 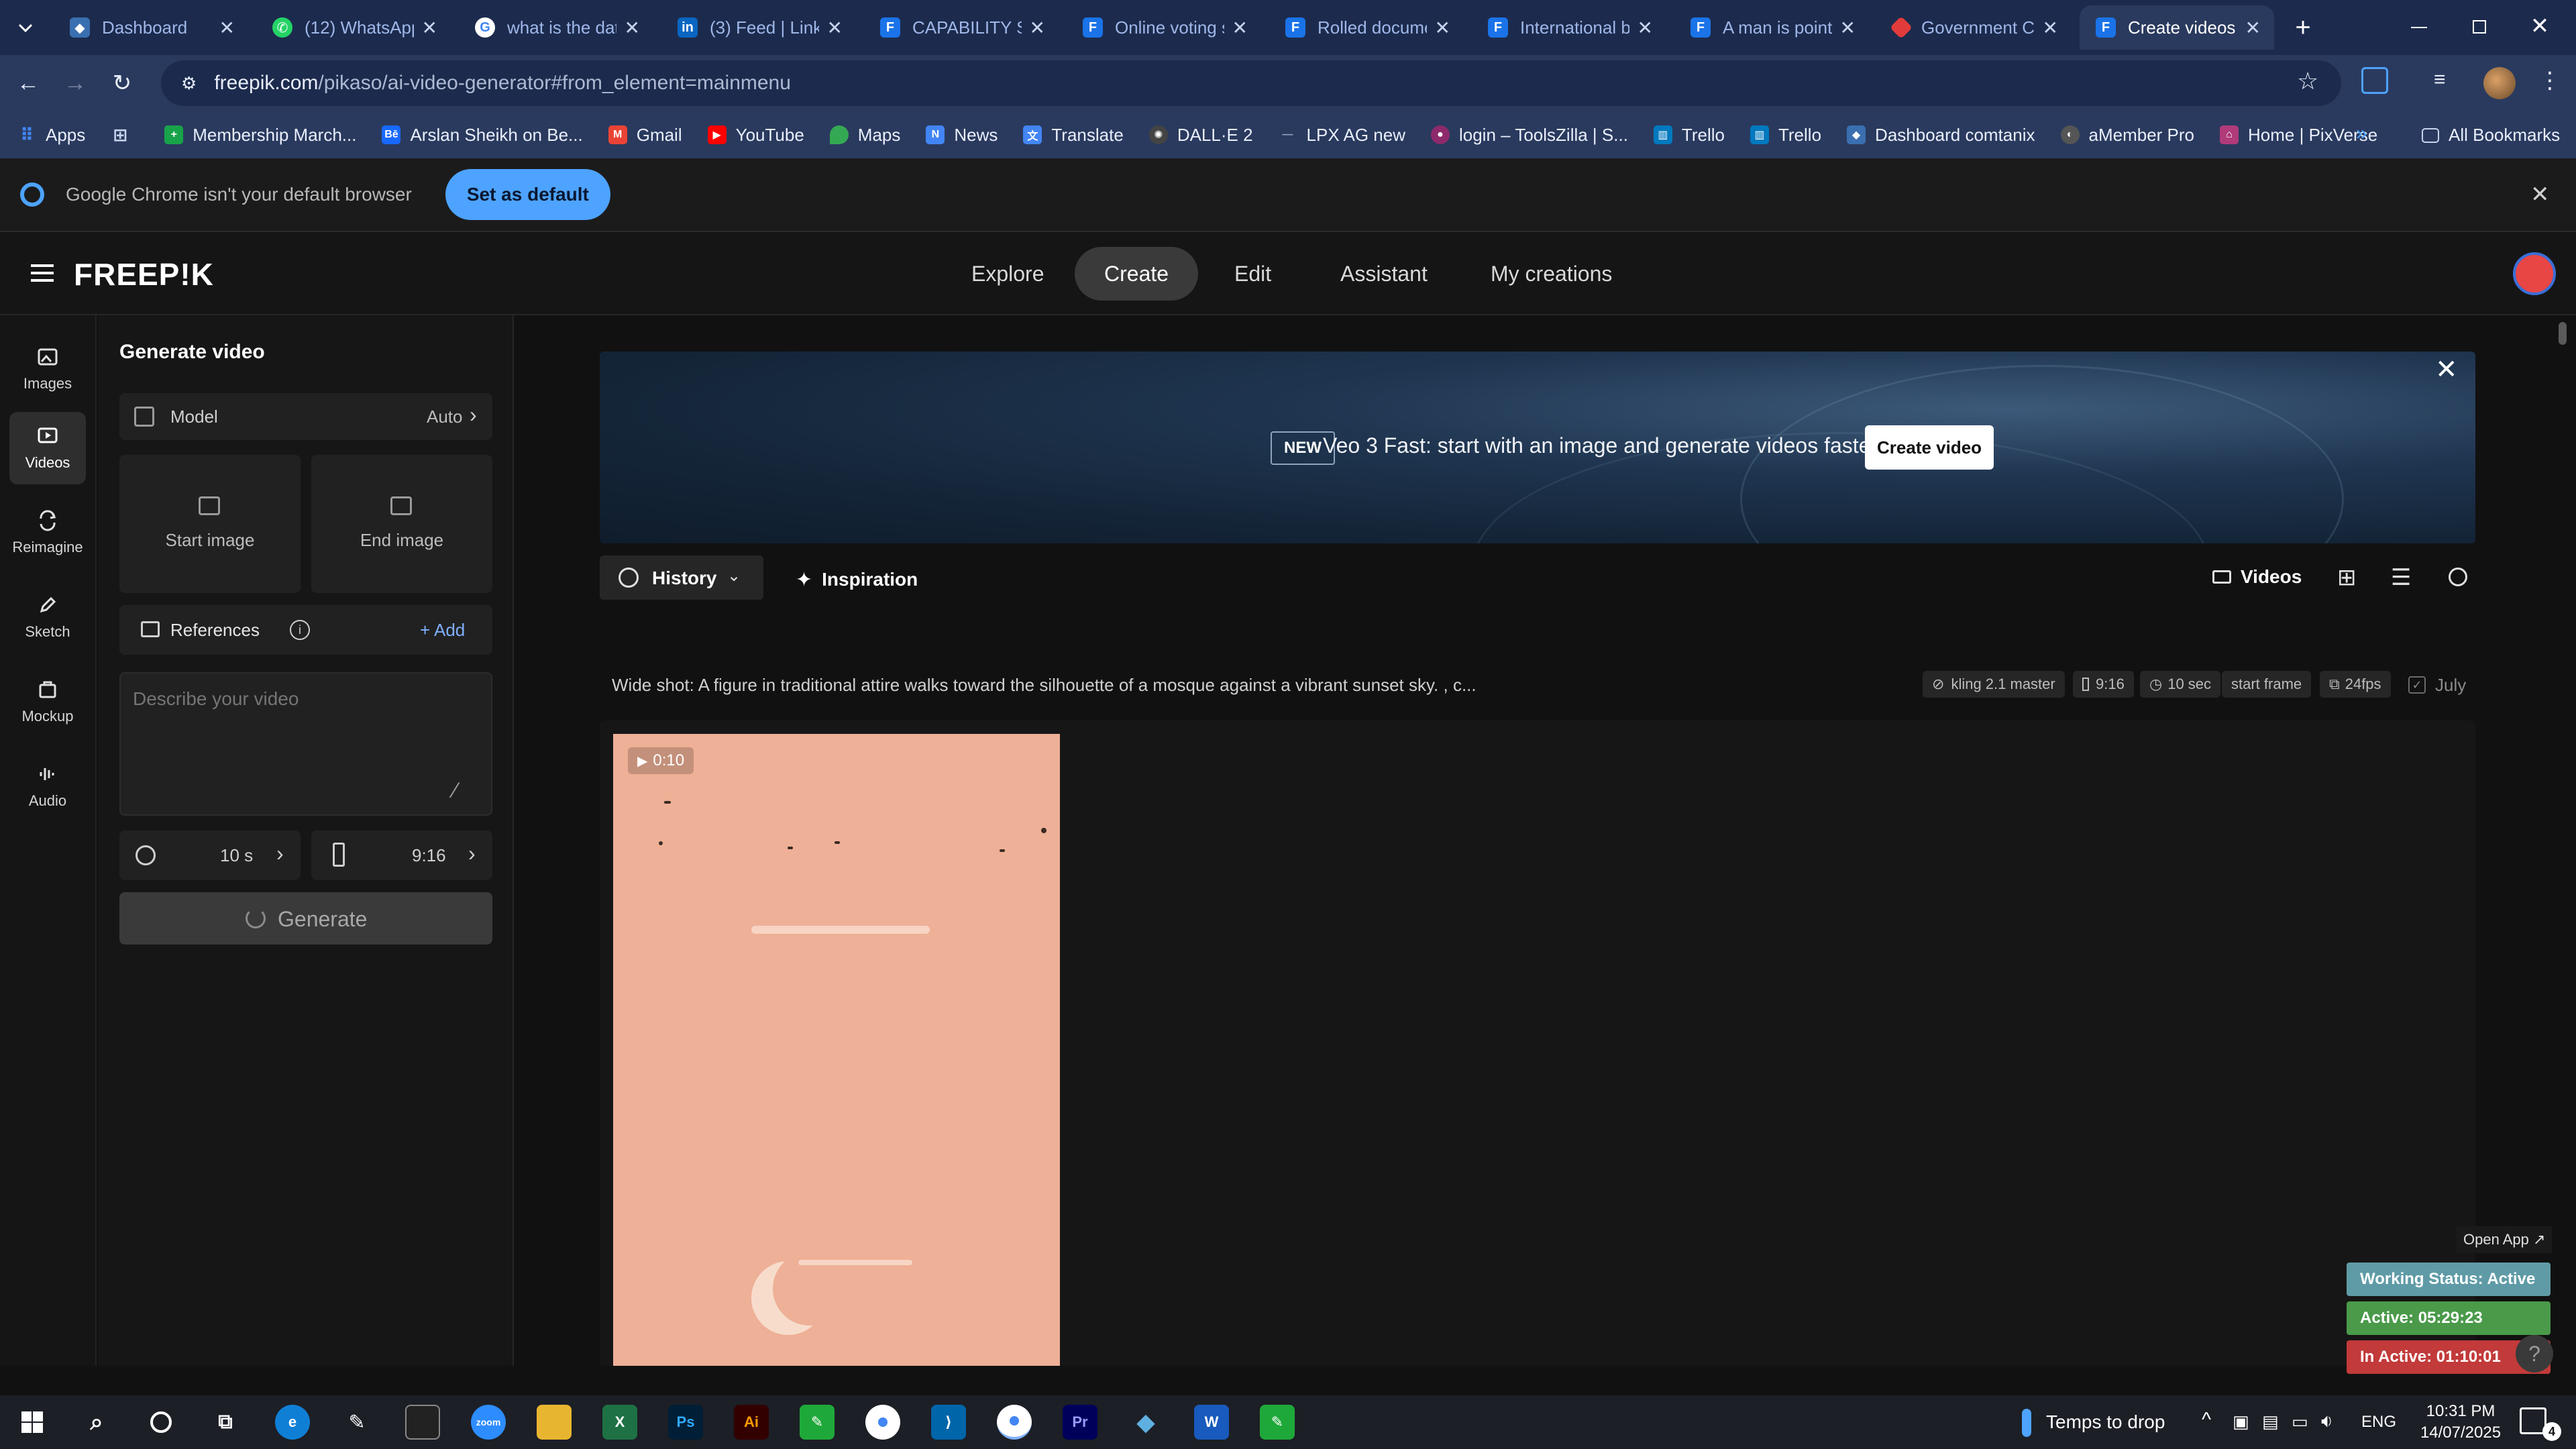 I want to click on edge-icon: e, so click(x=292, y=1422).